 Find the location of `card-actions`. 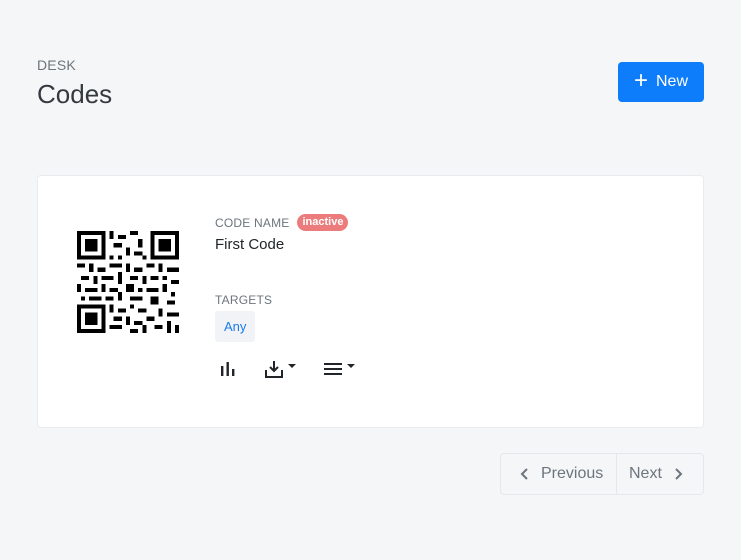

card-actions is located at coordinates (285, 369).